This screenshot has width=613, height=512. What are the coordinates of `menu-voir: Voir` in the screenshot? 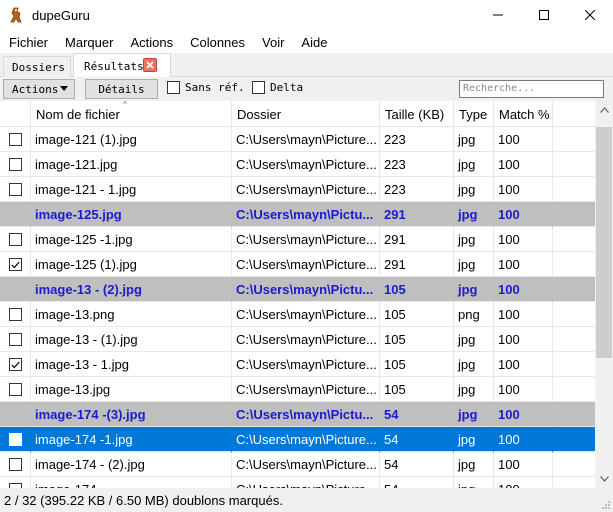 It's located at (272, 42).